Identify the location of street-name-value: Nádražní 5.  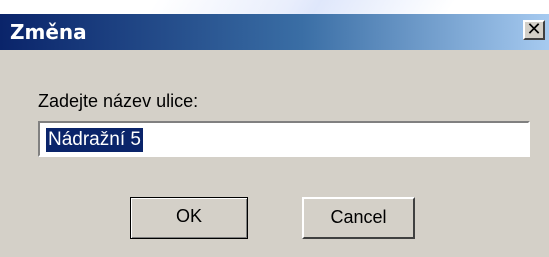
(94, 140).